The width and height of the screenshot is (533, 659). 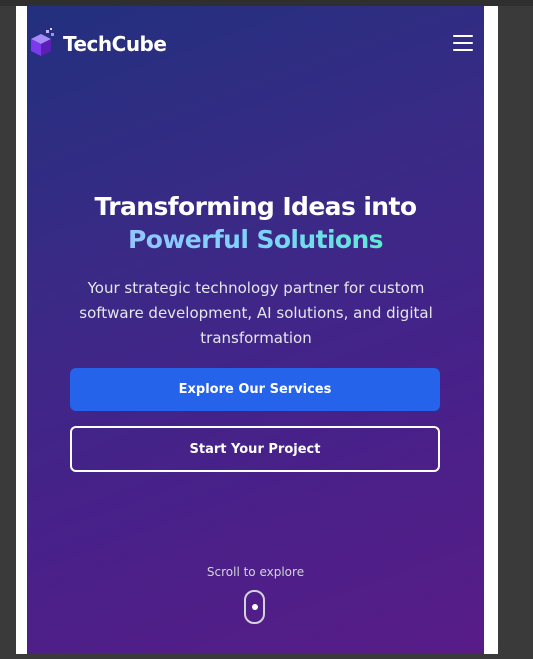 What do you see at coordinates (115, 44) in the screenshot?
I see `brand-name: TechCube` at bounding box center [115, 44].